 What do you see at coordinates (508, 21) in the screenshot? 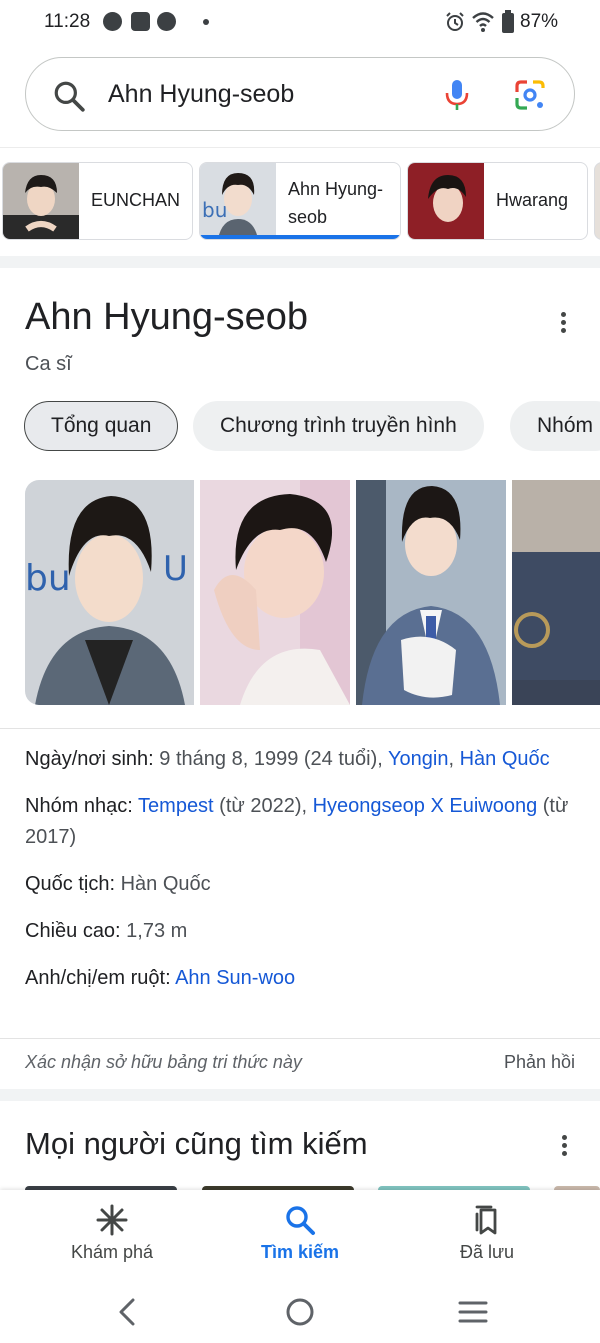
I see `battery-icon` at bounding box center [508, 21].